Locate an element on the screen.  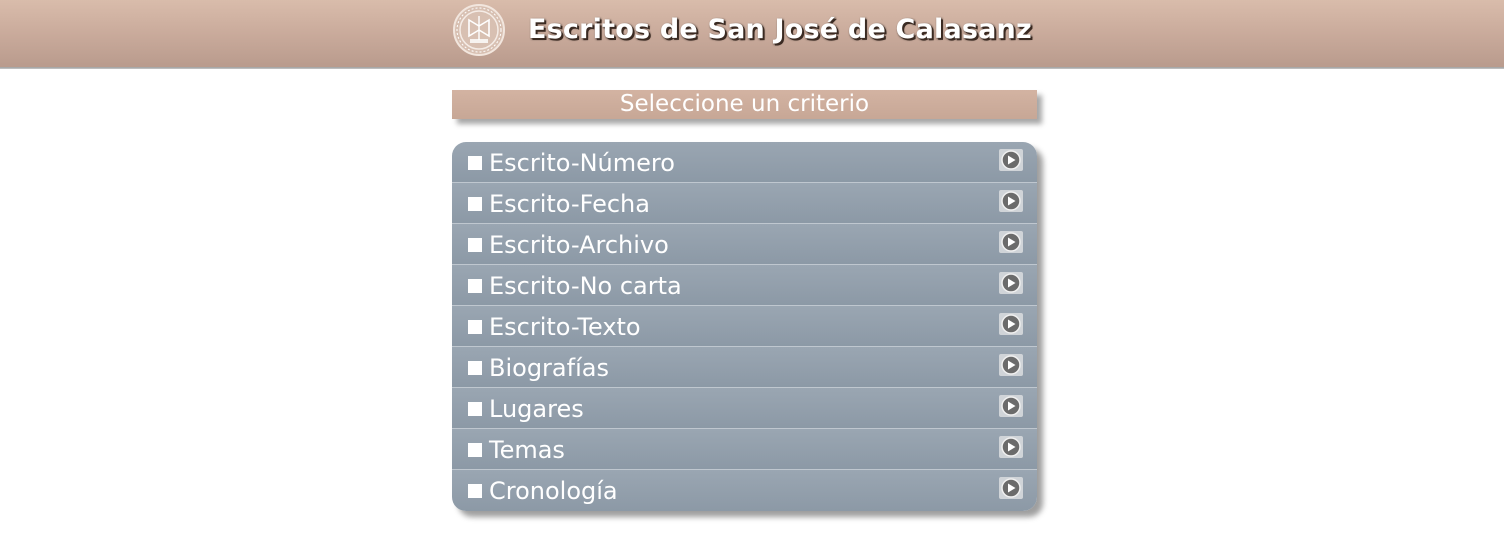
menu-item-lugares: Lugares is located at coordinates (744, 408).